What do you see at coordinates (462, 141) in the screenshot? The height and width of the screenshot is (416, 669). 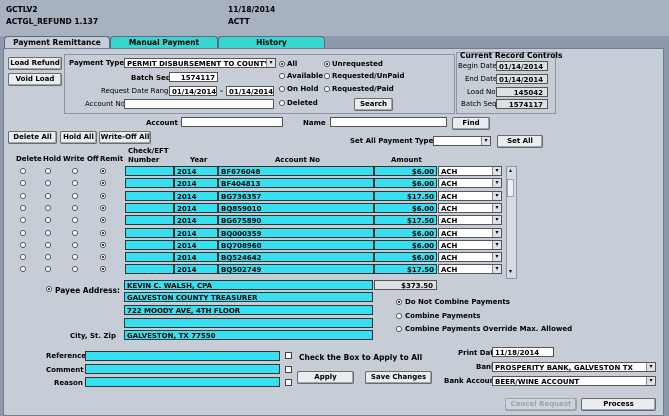 I see `set-all-payment-types-select: ▾` at bounding box center [462, 141].